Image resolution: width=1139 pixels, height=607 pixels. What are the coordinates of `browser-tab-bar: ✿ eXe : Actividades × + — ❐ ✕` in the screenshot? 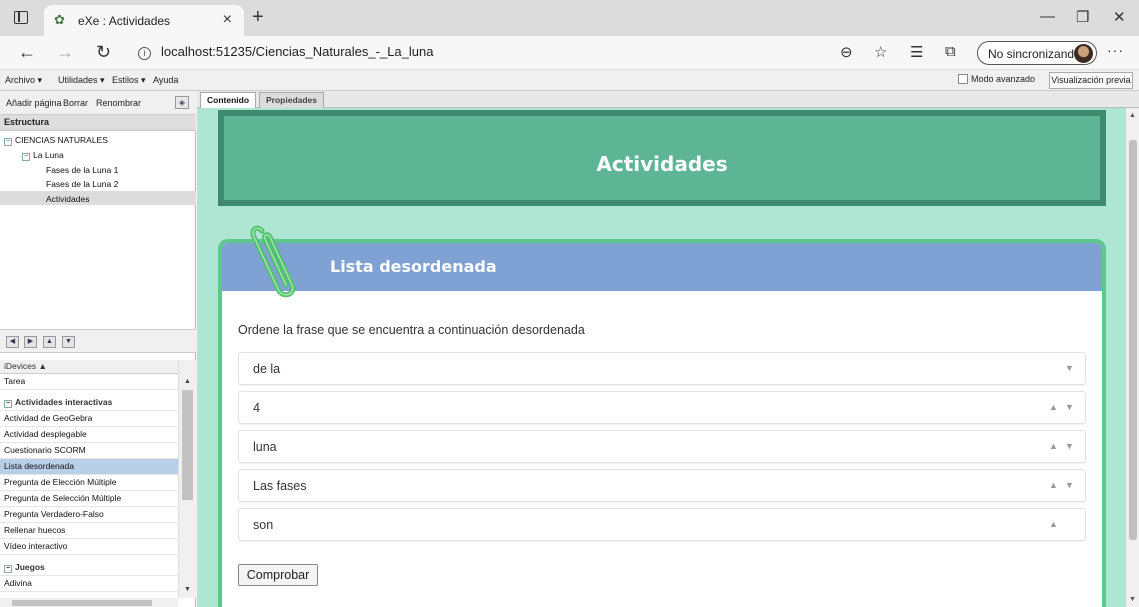 It's located at (569, 18).